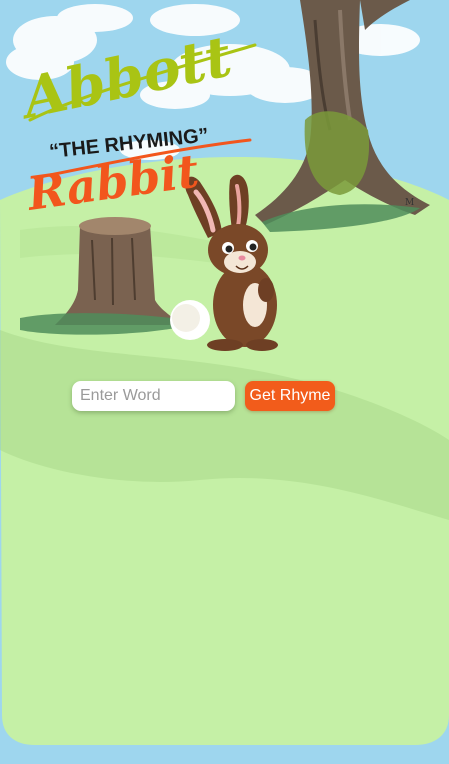 The height and width of the screenshot is (764, 449). I want to click on bottom-border, so click(224, 754).